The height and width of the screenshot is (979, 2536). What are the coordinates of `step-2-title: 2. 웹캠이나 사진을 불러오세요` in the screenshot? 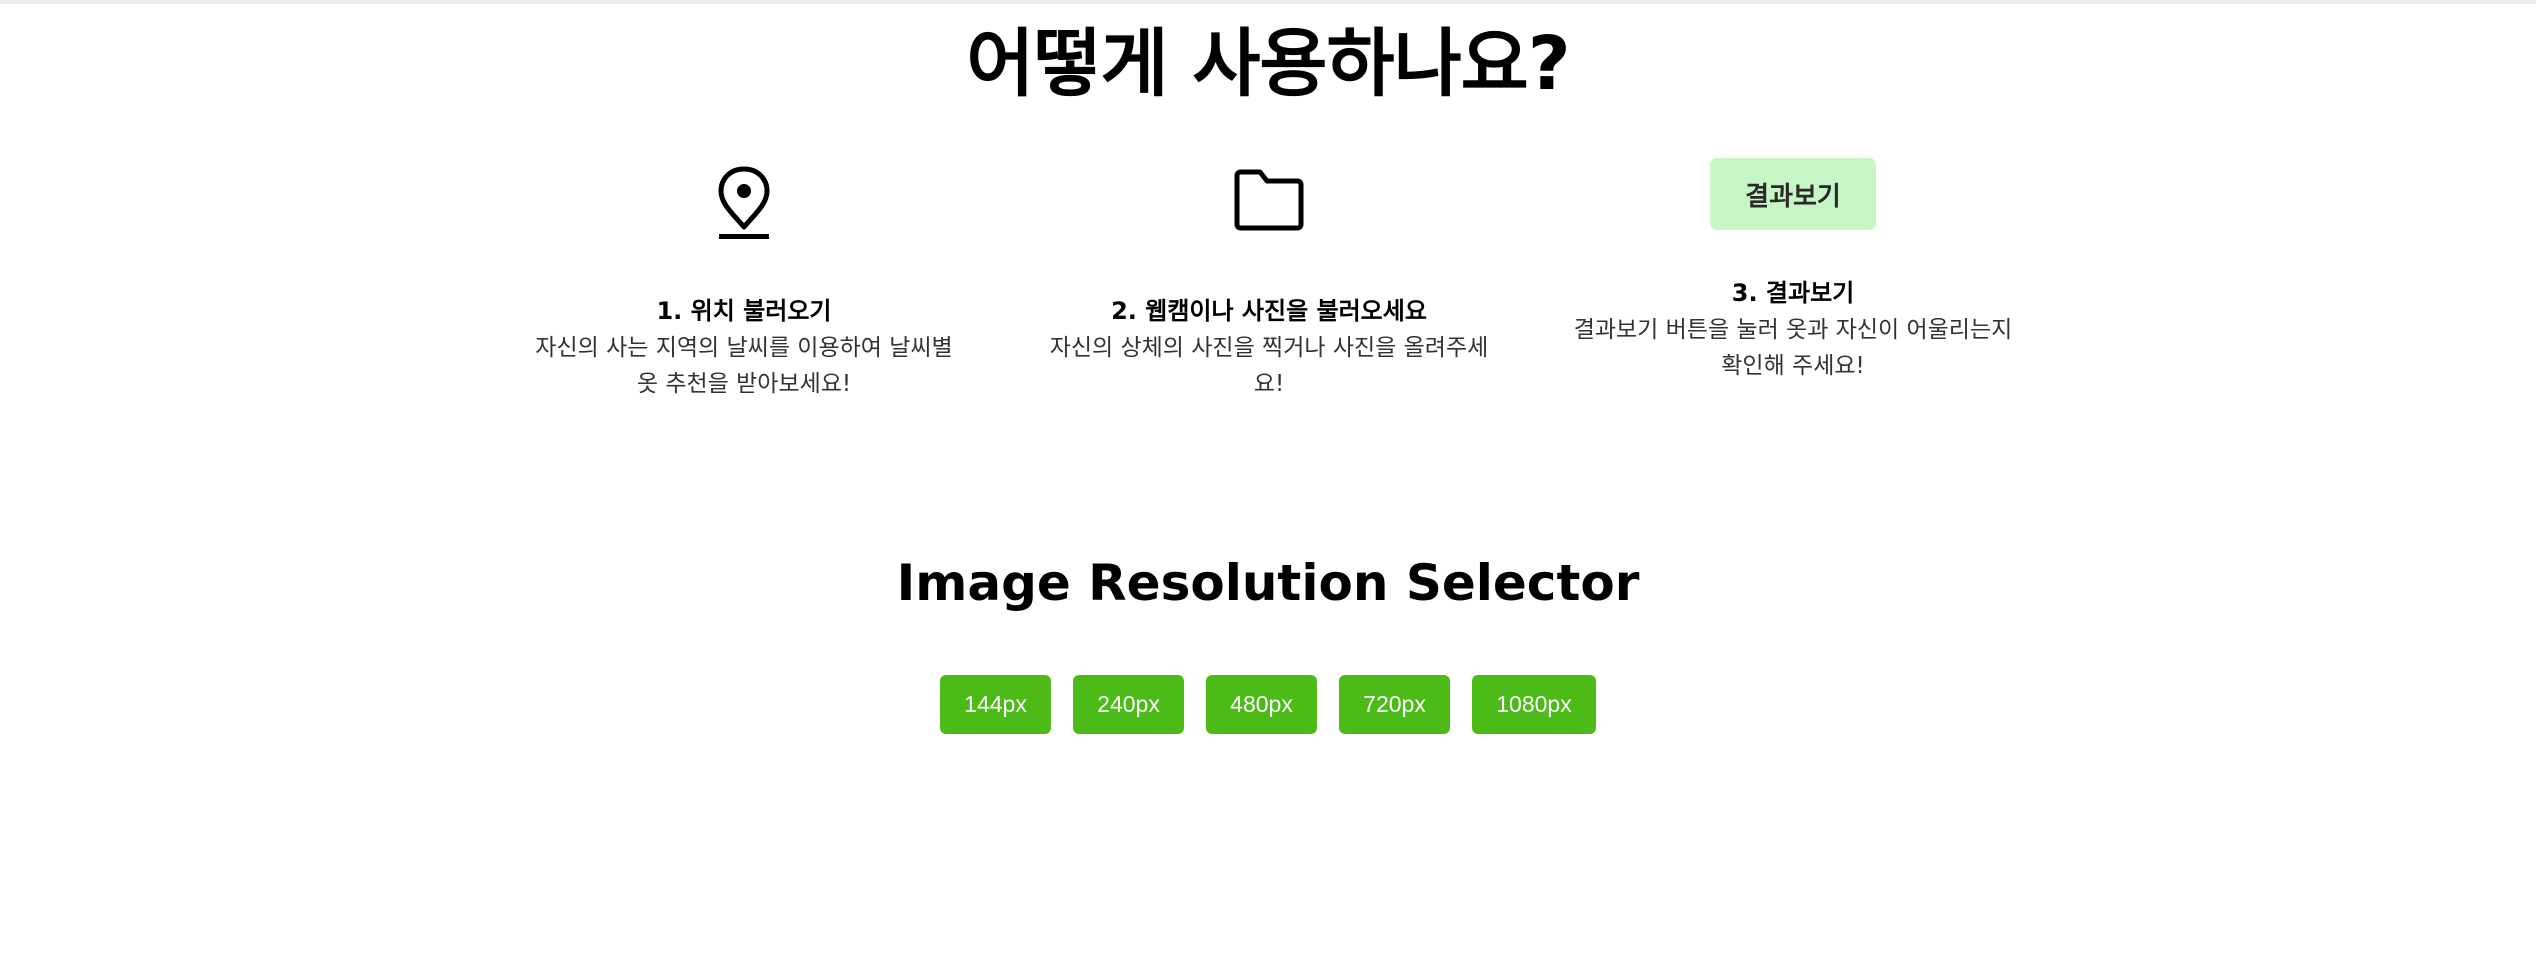 It's located at (1269, 311).